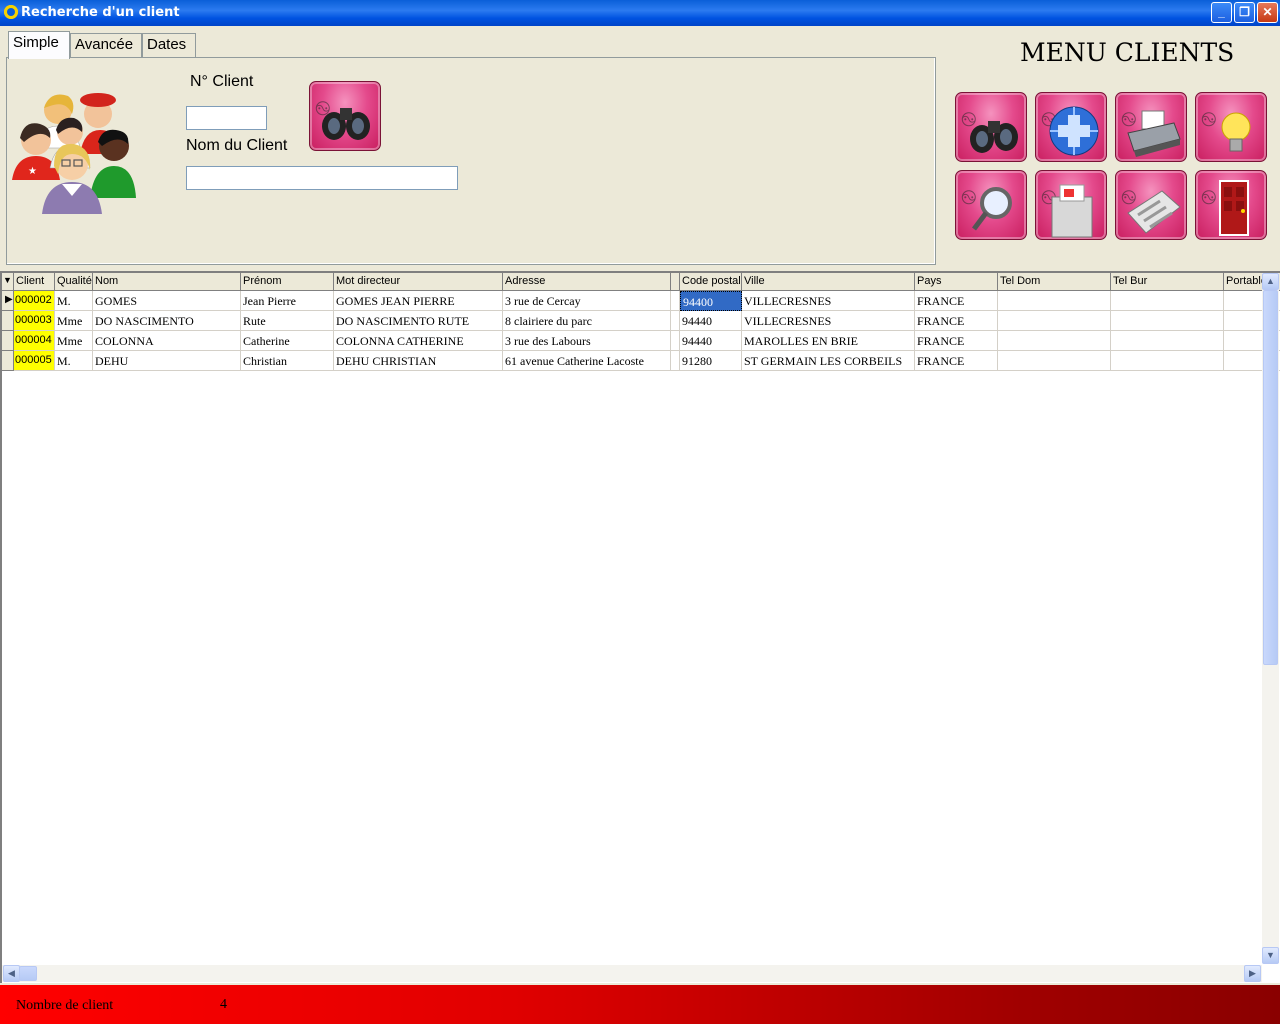 The height and width of the screenshot is (1024, 1280). Describe the element at coordinates (418, 361) in the screenshot. I see `cell-mot-directeur: DEHU CHRISTIAN` at that location.